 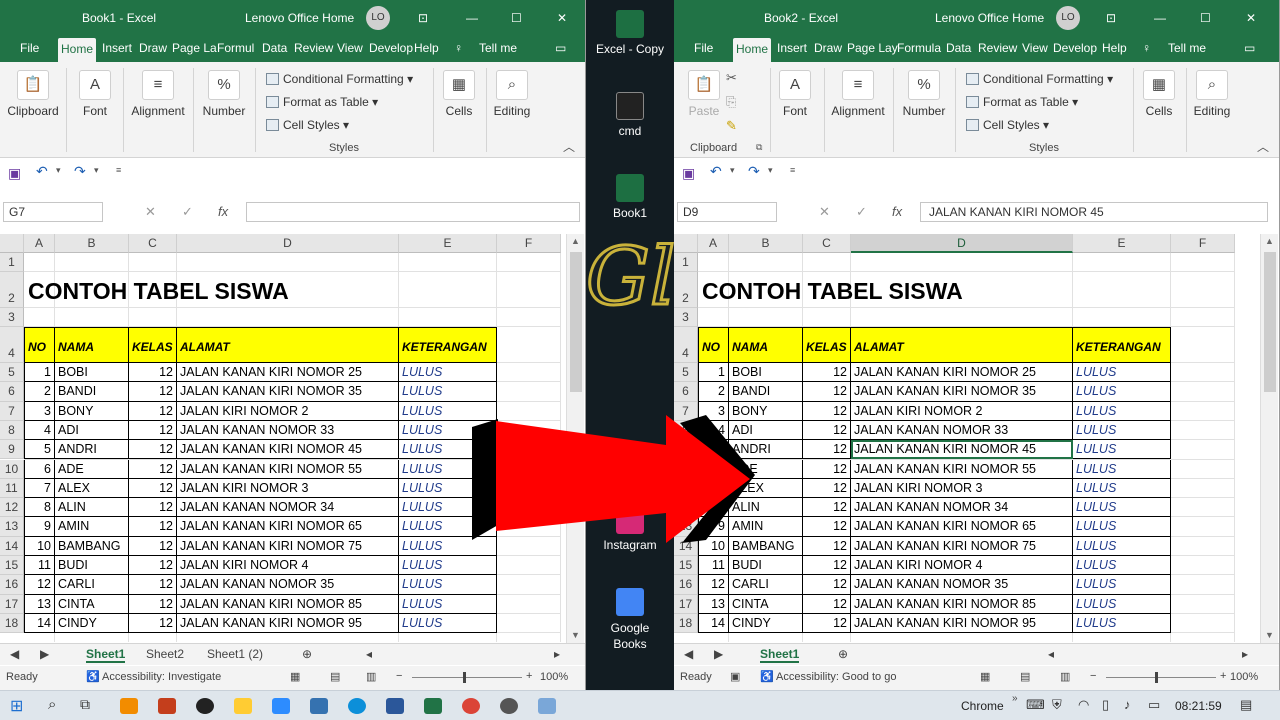 What do you see at coordinates (448, 243) in the screenshot?
I see `column-header-e: E` at bounding box center [448, 243].